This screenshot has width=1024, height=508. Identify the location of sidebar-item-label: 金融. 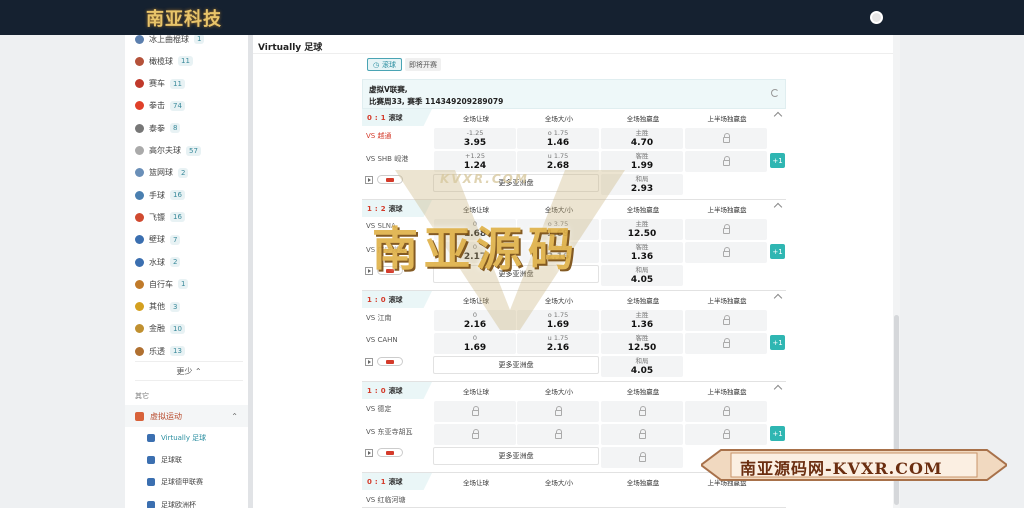
(157, 329).